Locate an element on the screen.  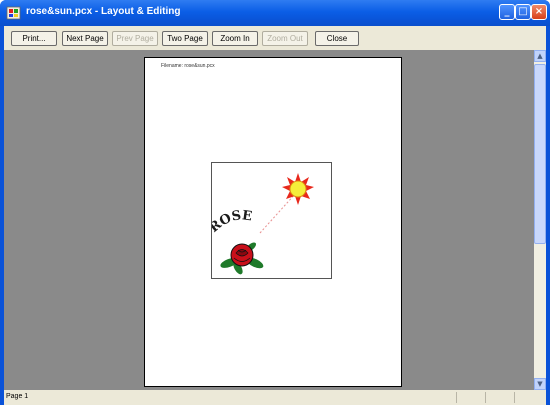
maximize-button: □ is located at coordinates (523, 12).